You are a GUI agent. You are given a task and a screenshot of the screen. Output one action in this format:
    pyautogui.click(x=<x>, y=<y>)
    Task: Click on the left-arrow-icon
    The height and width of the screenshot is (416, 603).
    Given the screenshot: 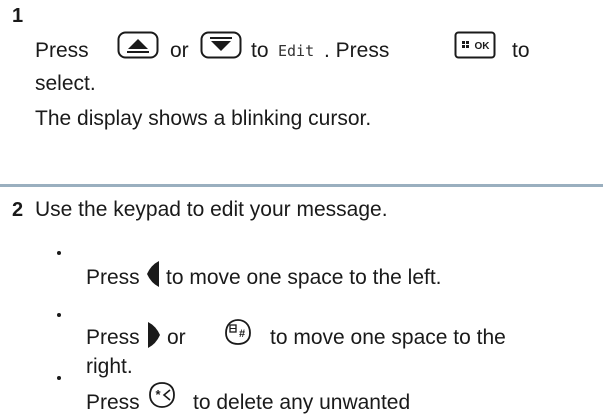 What is the action you would take?
    pyautogui.click(x=153, y=277)
    